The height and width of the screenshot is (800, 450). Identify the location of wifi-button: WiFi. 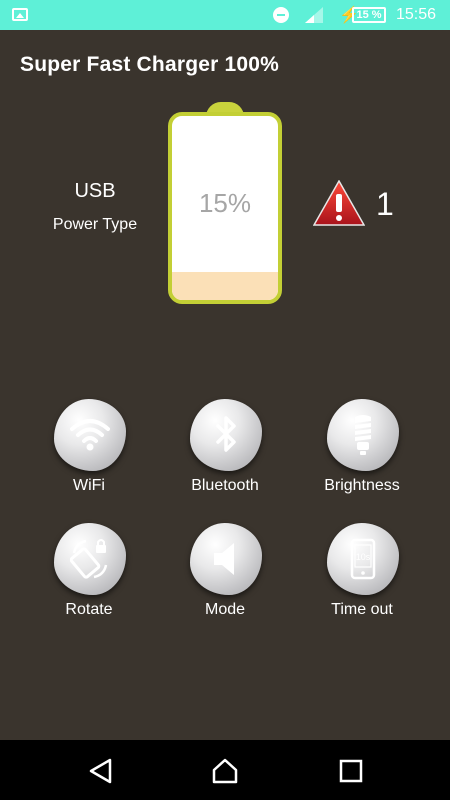
(89, 454).